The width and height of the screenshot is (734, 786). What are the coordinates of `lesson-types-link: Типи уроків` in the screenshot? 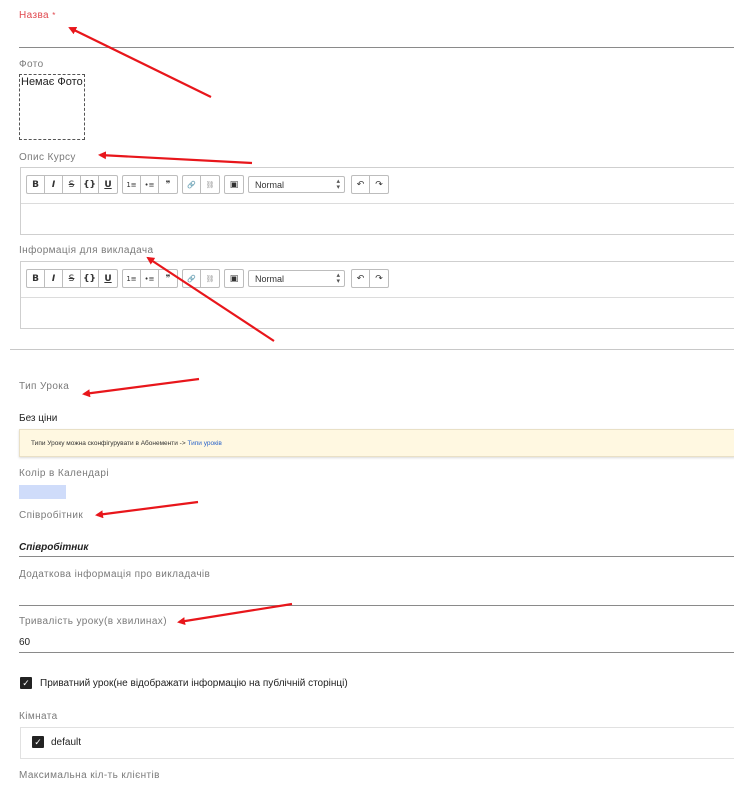 It's located at (204, 443).